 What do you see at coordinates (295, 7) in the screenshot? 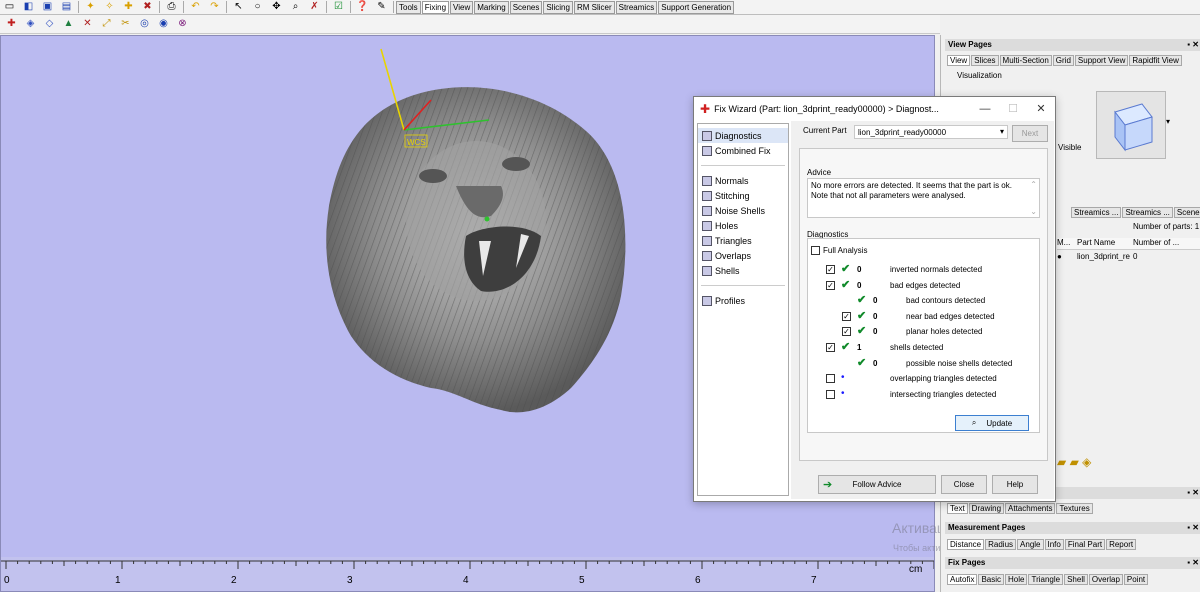
I see `measure-icon: ⌕` at bounding box center [295, 7].